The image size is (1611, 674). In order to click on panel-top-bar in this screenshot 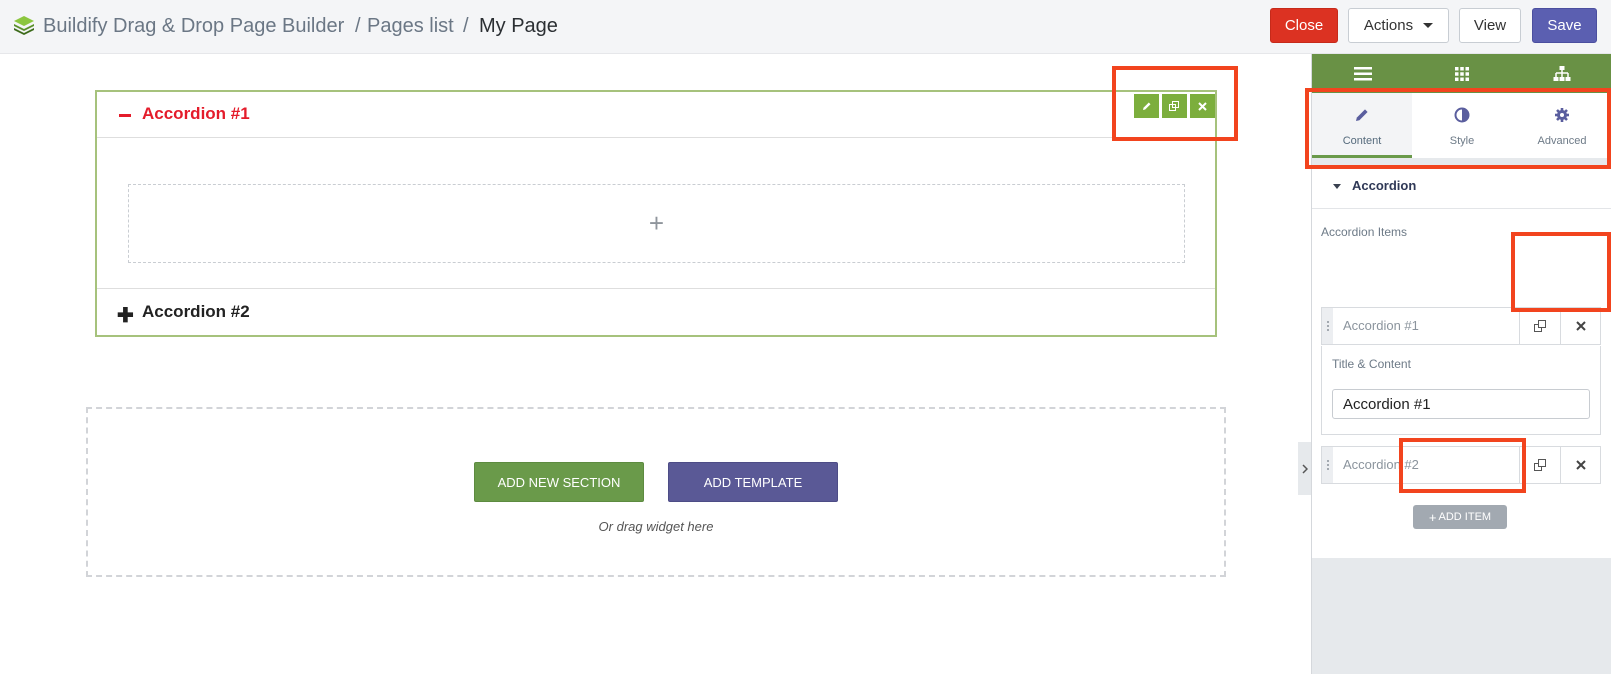, I will do `click(1461, 73)`.